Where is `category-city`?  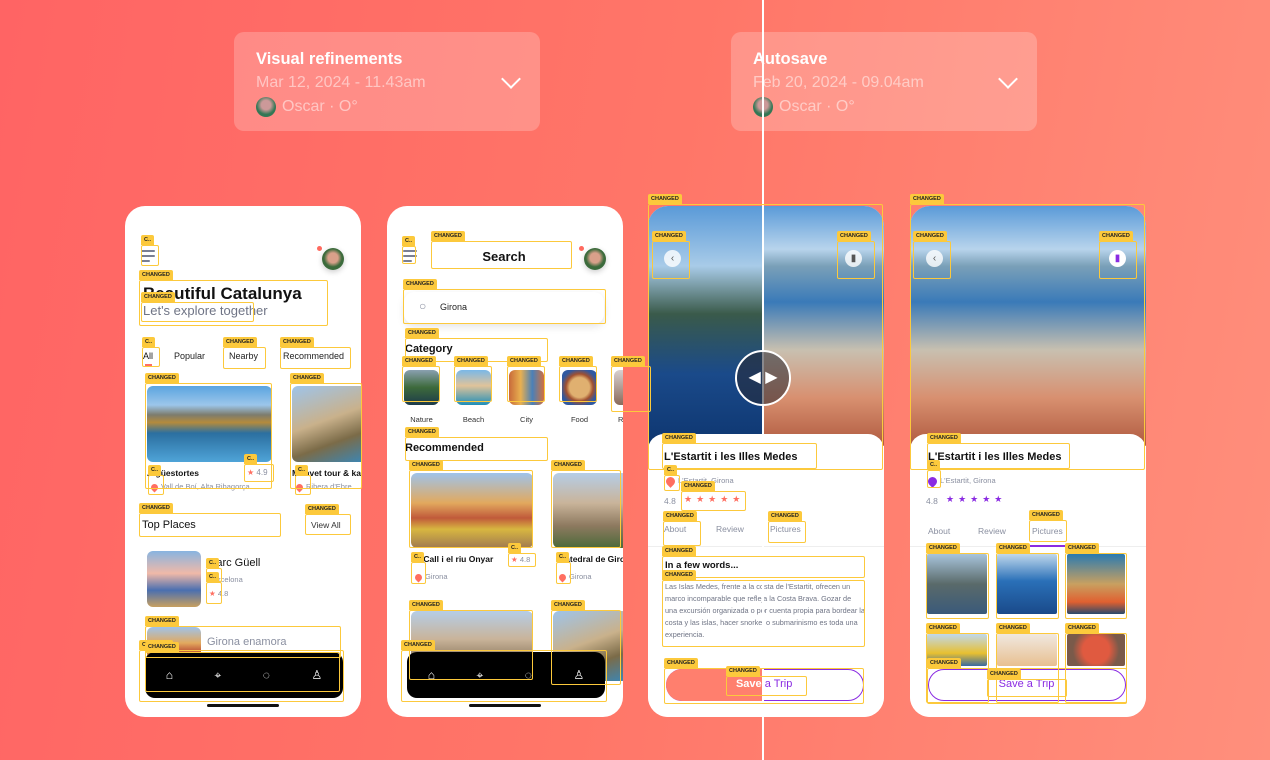
category-city is located at coordinates (526, 387).